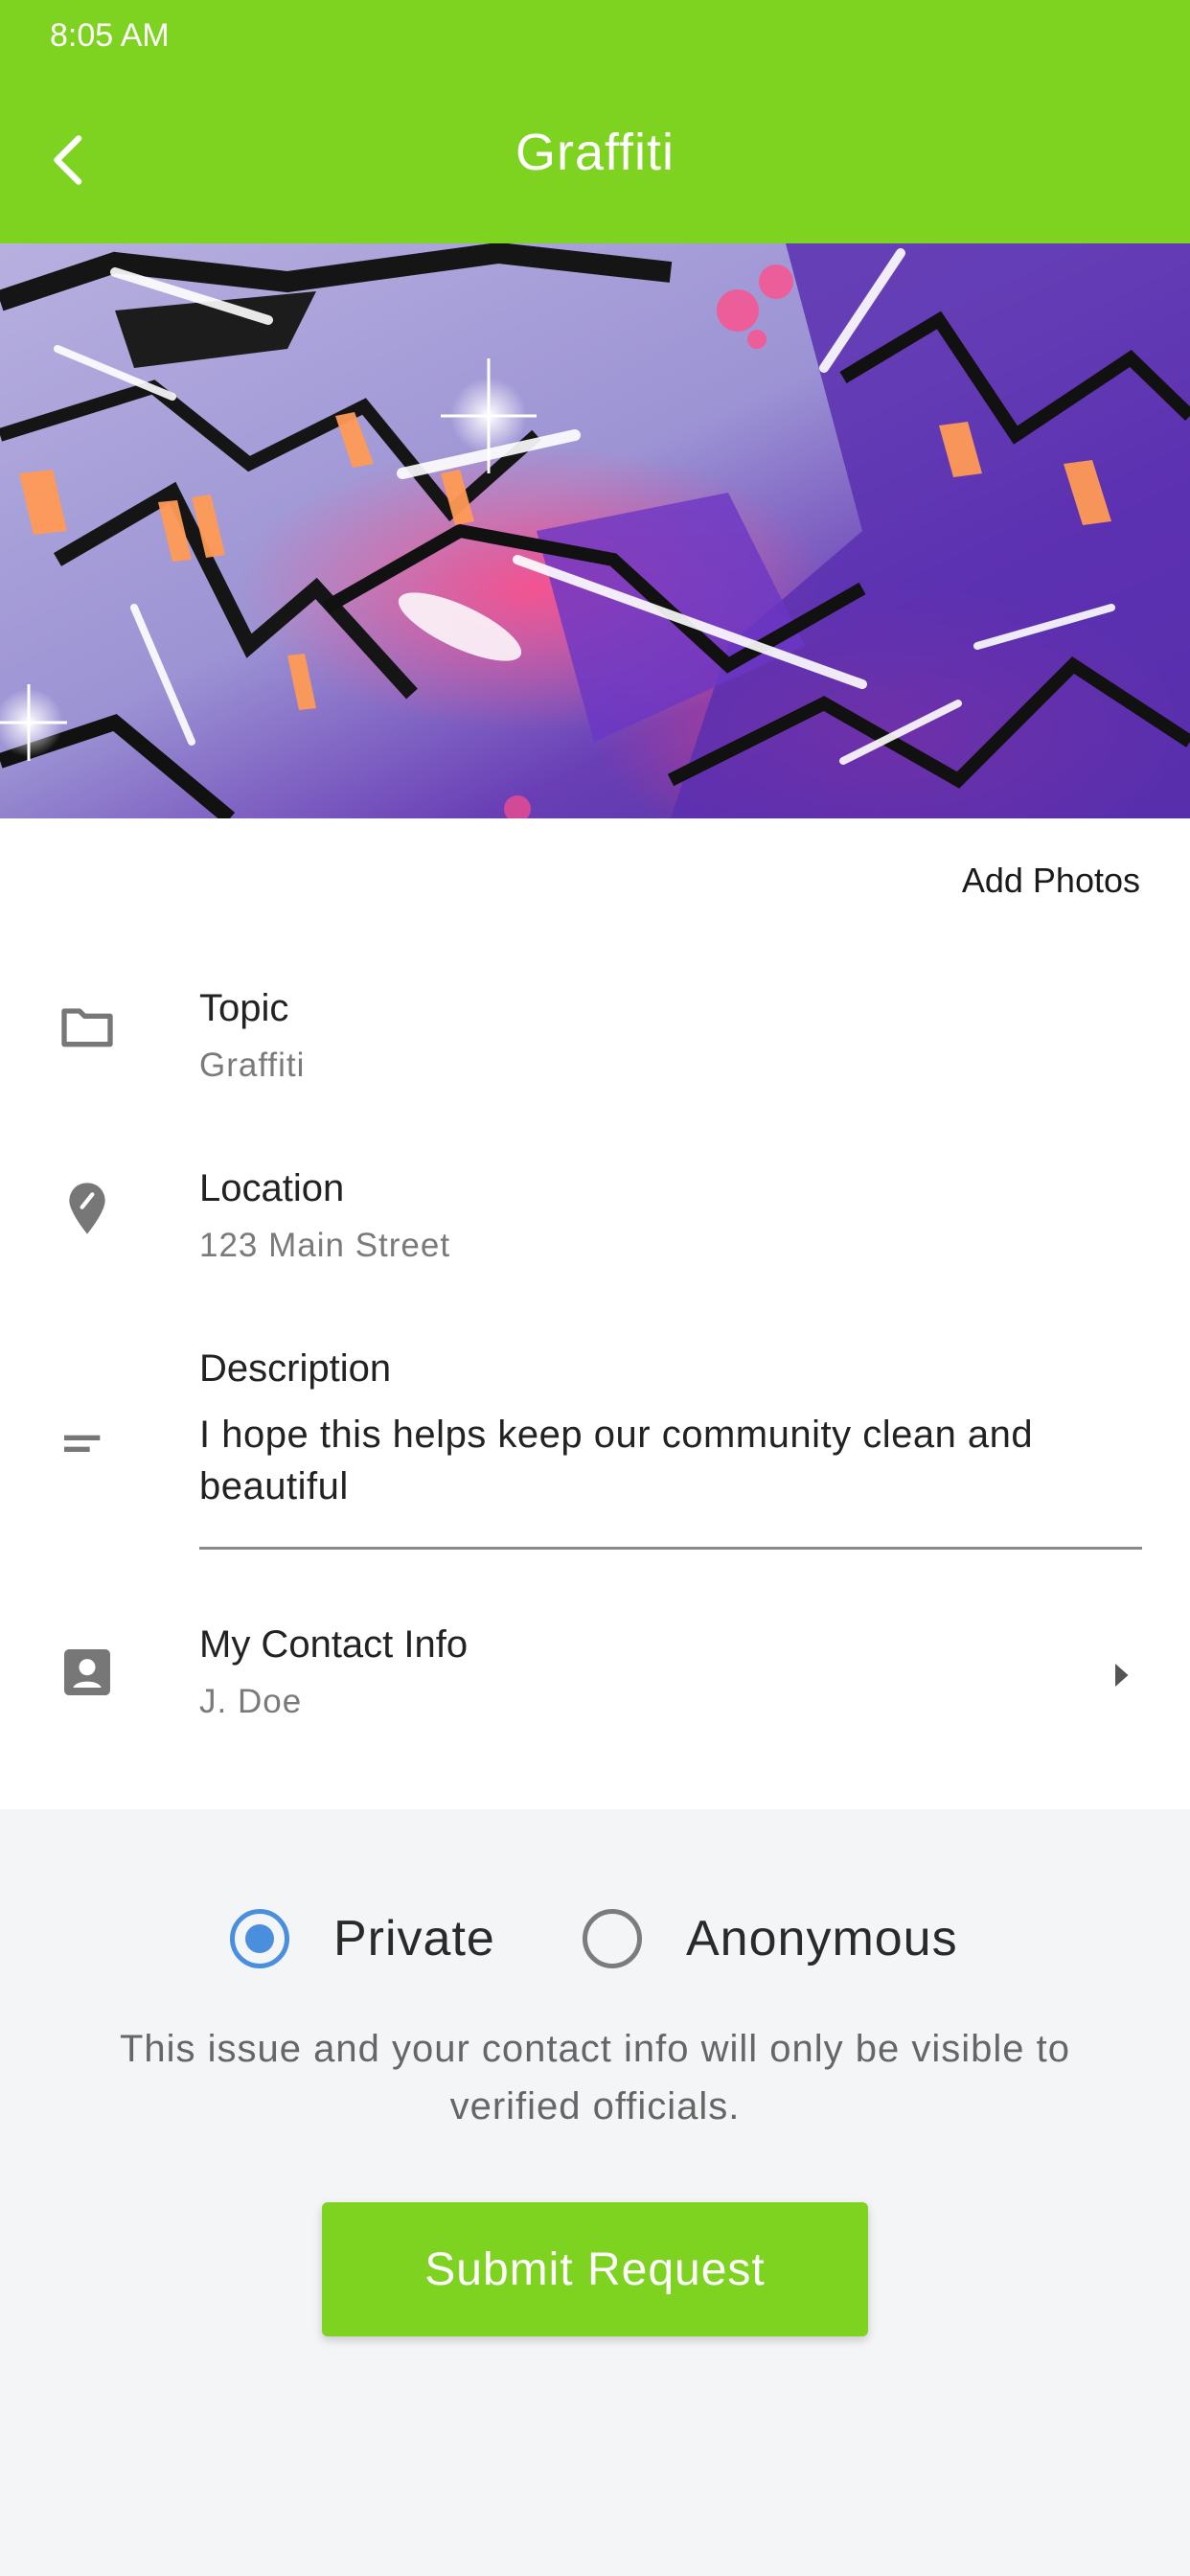  I want to click on contact-info-row: My Contact Info J. Doe, so click(595, 1682).